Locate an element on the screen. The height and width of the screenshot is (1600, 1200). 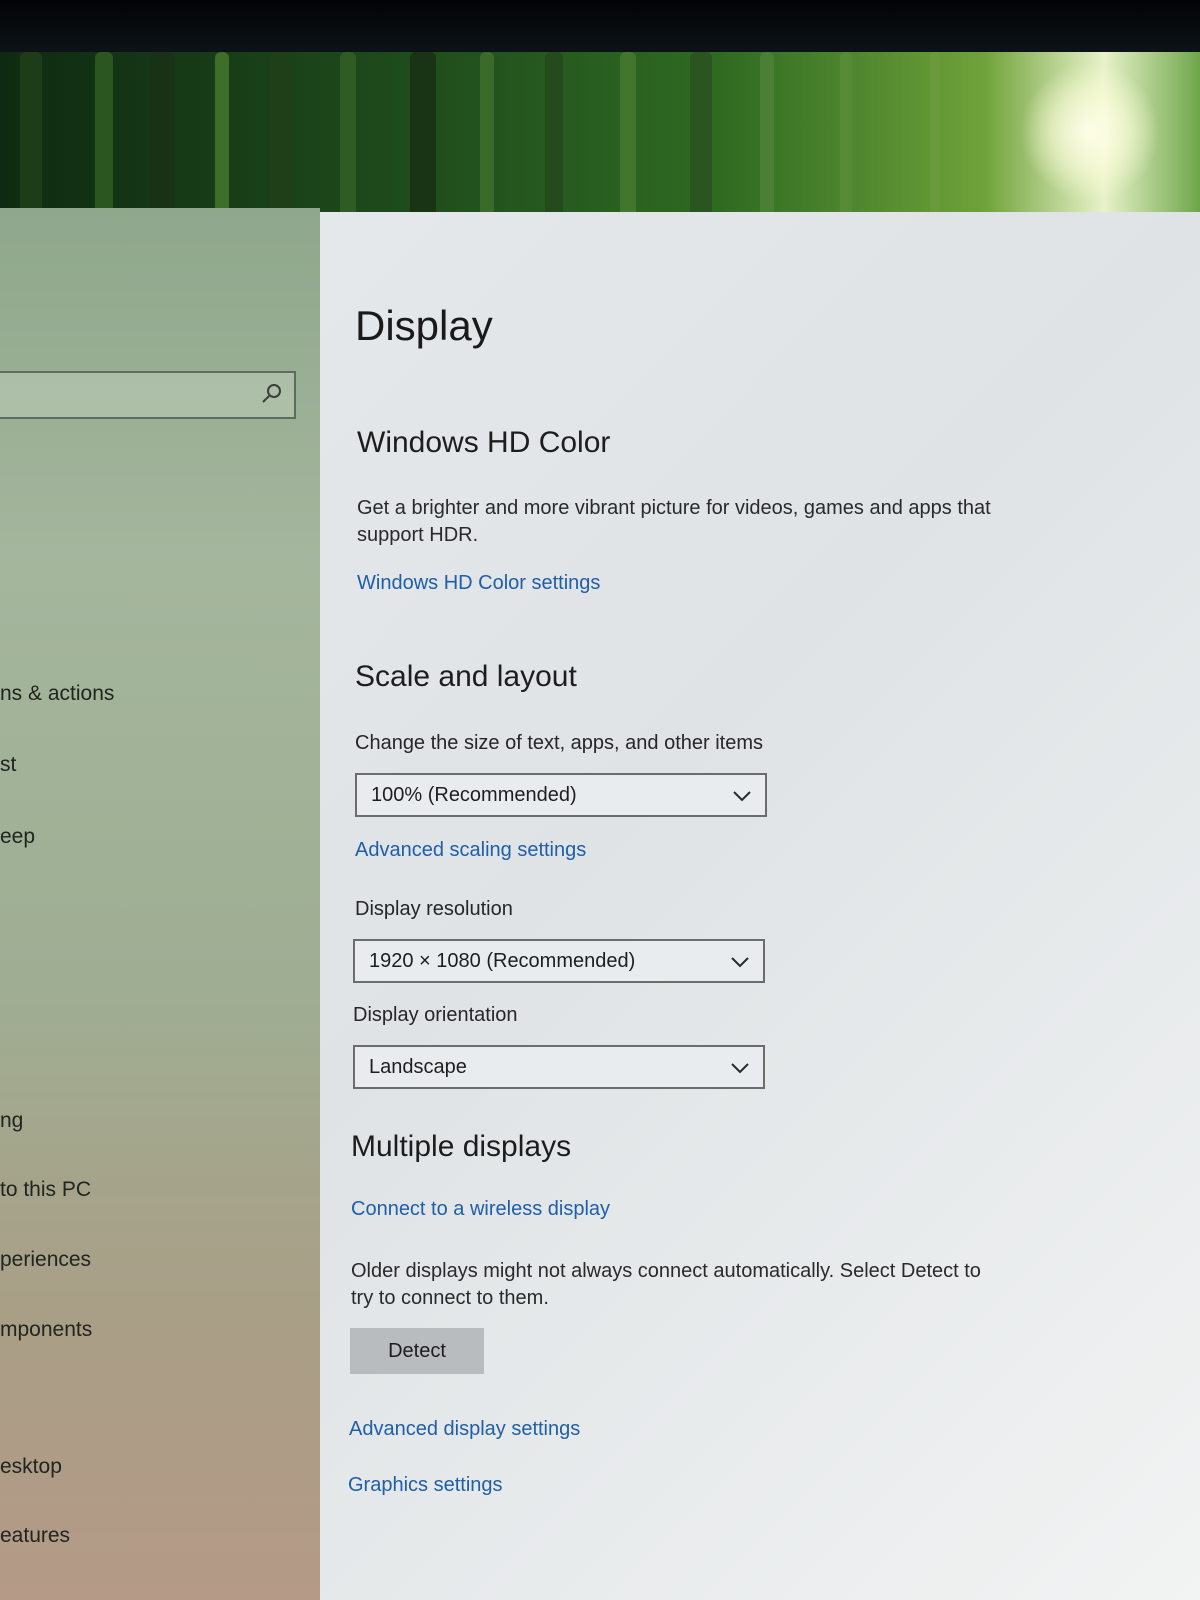
detect-button: Detect is located at coordinates (417, 1351).